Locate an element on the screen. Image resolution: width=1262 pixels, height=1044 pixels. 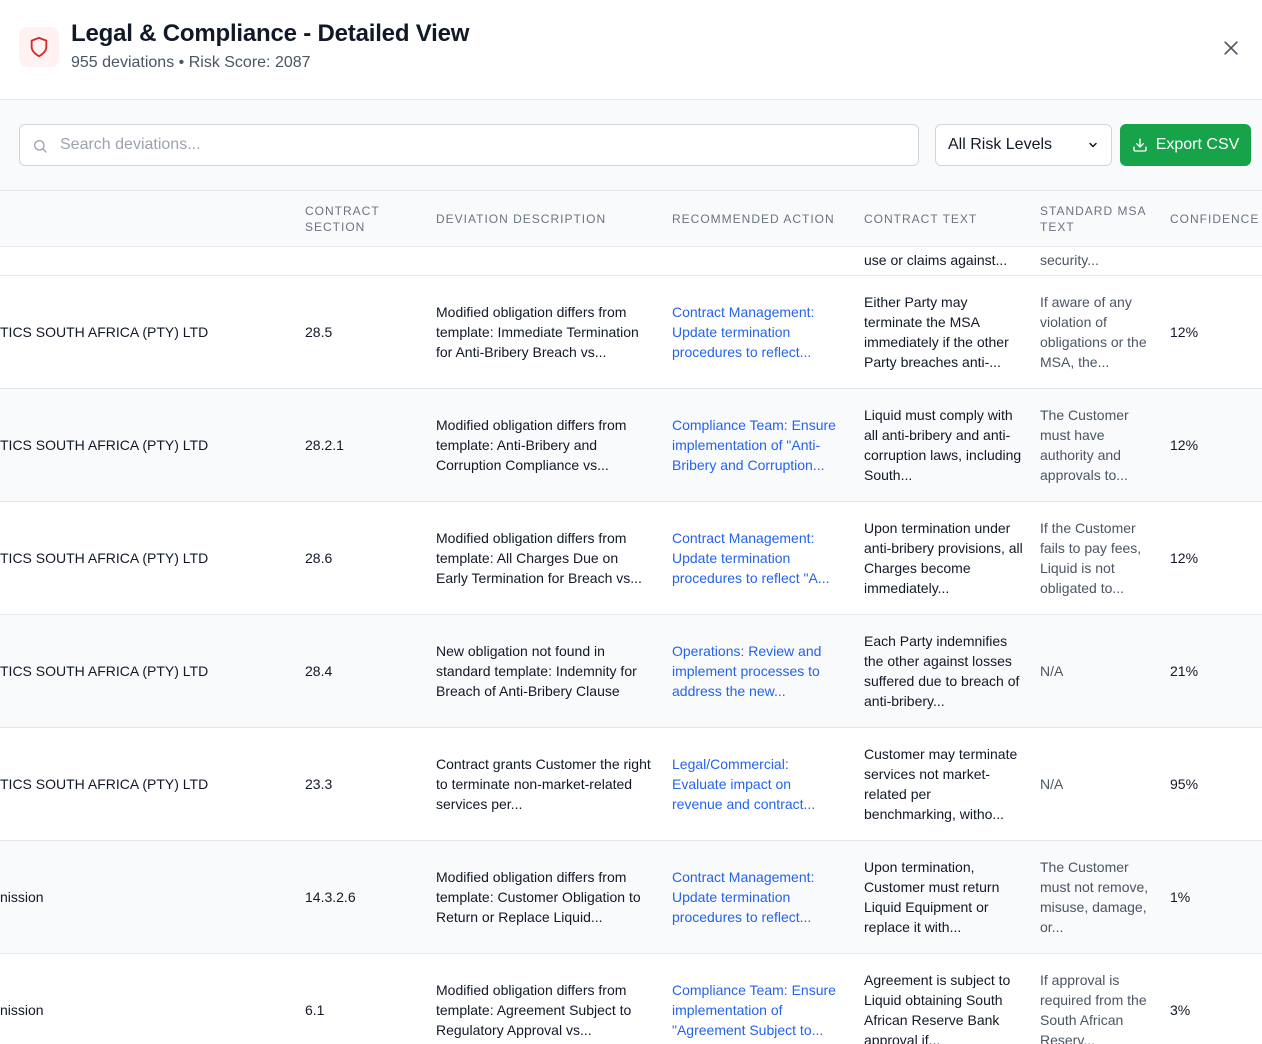
chevron-down-icon is located at coordinates (1093, 145).